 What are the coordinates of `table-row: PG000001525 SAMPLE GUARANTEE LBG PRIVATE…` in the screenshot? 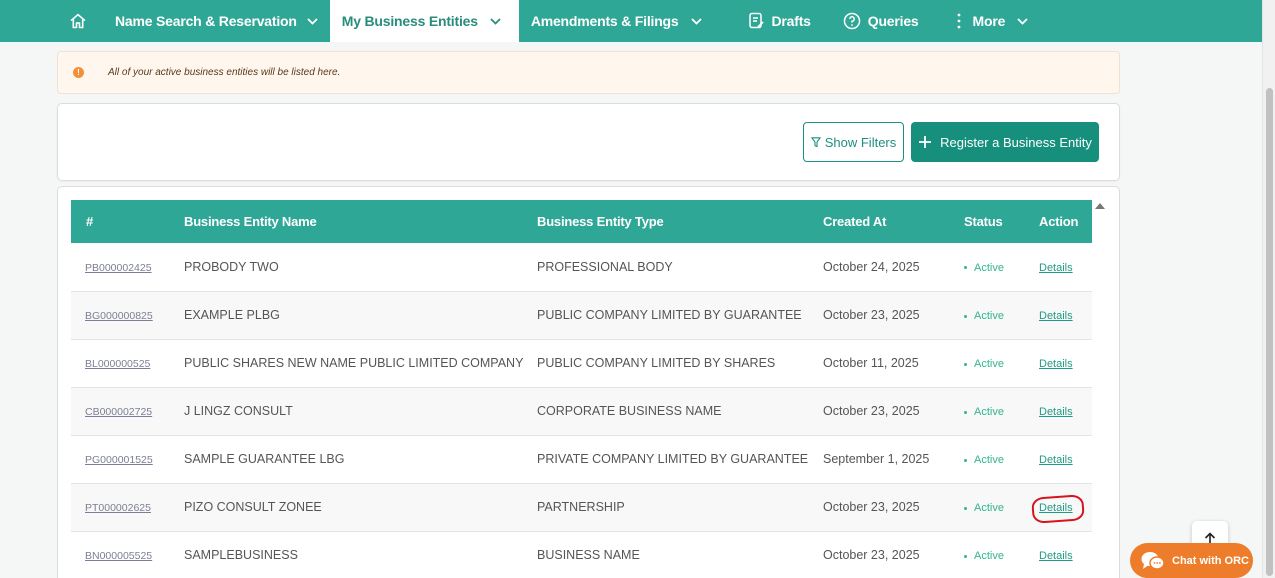 It's located at (581, 459).